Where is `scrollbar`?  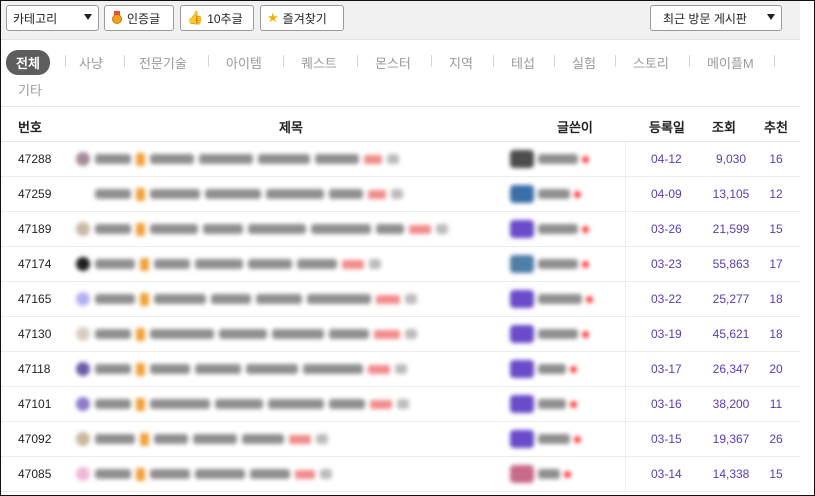 scrollbar is located at coordinates (807, 248).